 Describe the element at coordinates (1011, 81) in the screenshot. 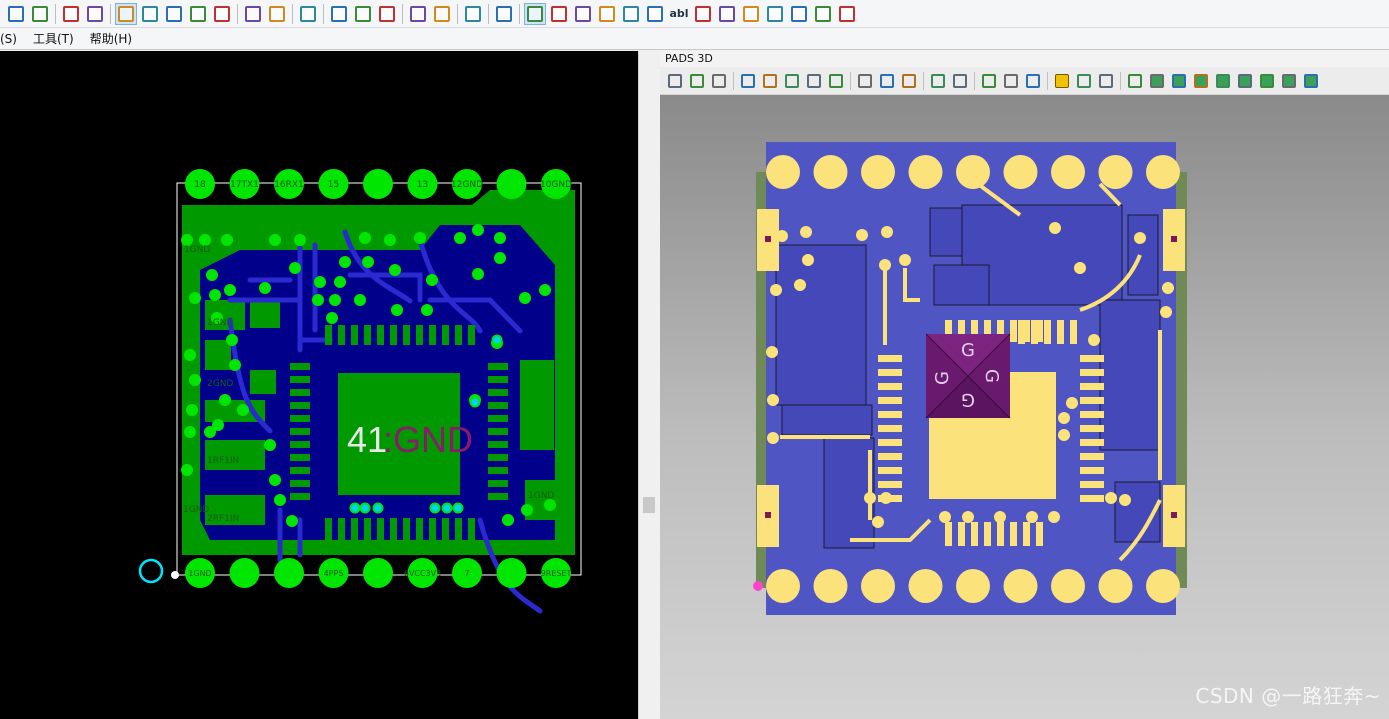

I see `dimension-button` at that location.